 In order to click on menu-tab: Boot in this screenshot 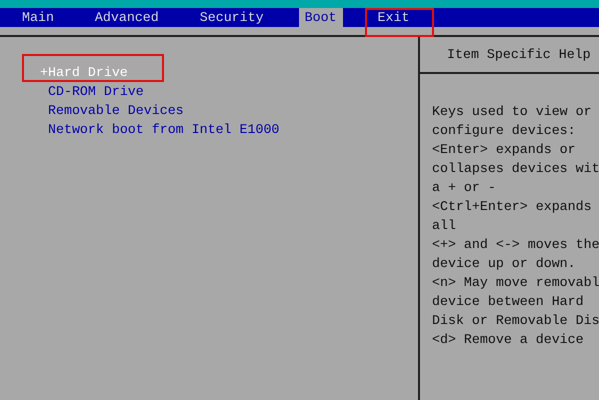, I will do `click(320, 17)`.